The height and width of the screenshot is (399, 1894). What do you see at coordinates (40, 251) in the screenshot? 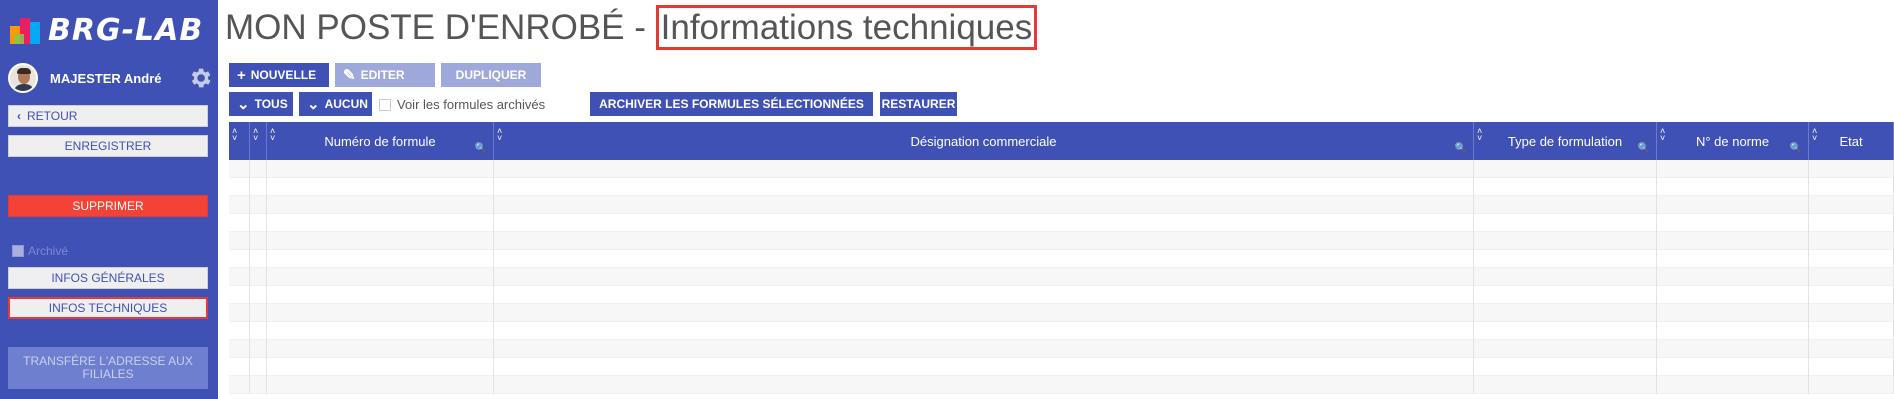
I see `archived-checkbox: Archivé` at bounding box center [40, 251].